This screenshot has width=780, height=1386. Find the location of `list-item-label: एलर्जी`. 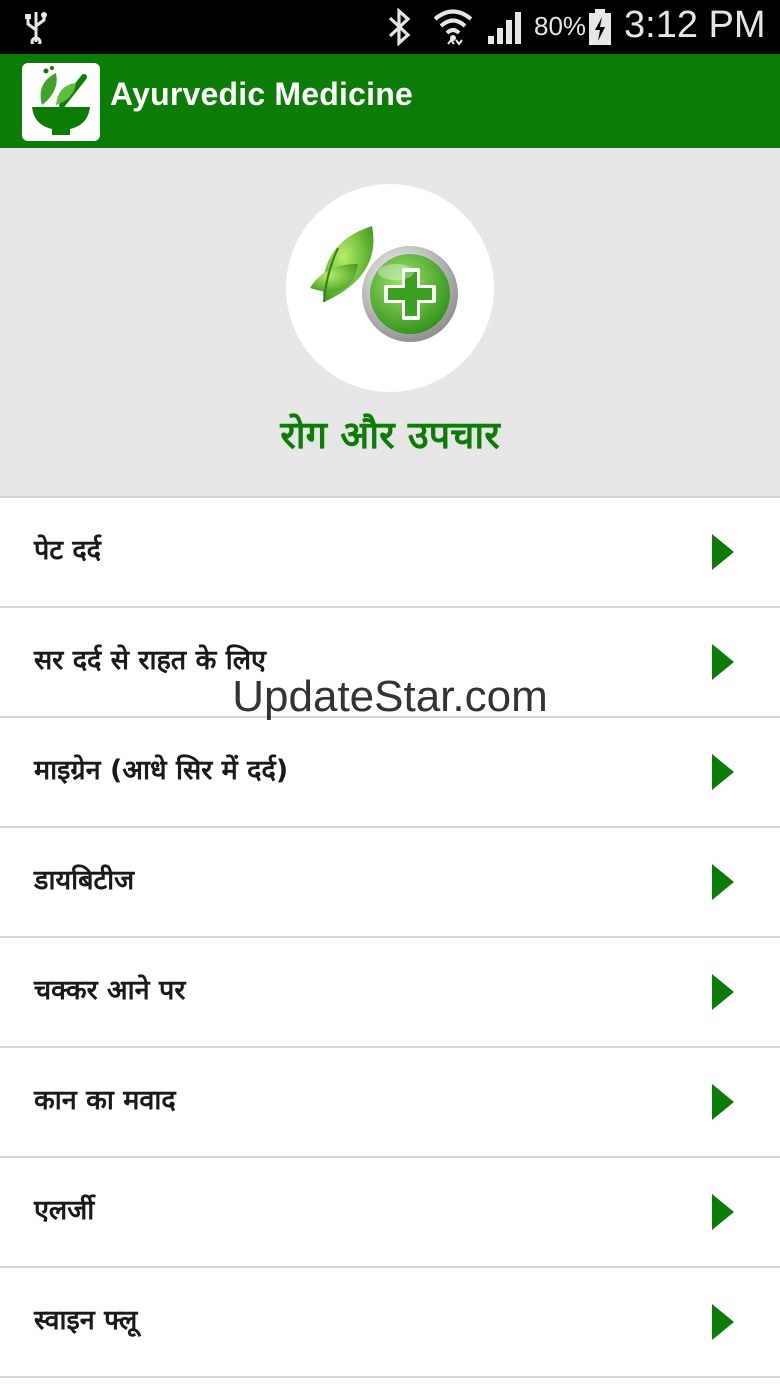

list-item-label: एलर्जी is located at coordinates (64, 1210).